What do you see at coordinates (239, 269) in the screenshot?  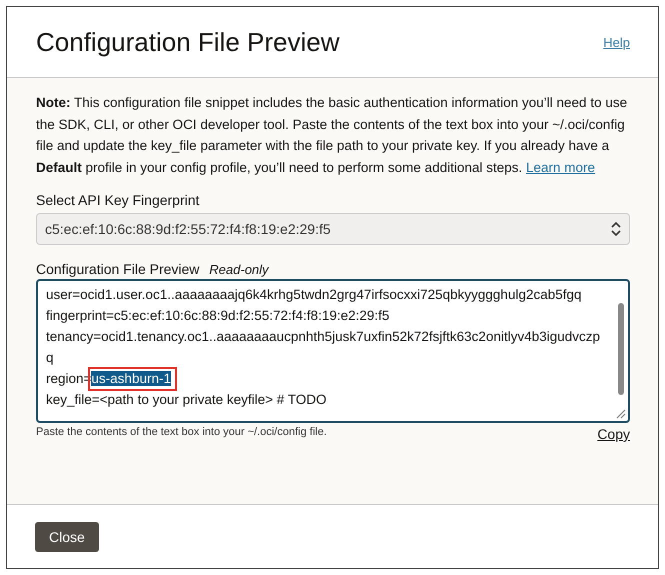 I see `read-only-label: Read-only` at bounding box center [239, 269].